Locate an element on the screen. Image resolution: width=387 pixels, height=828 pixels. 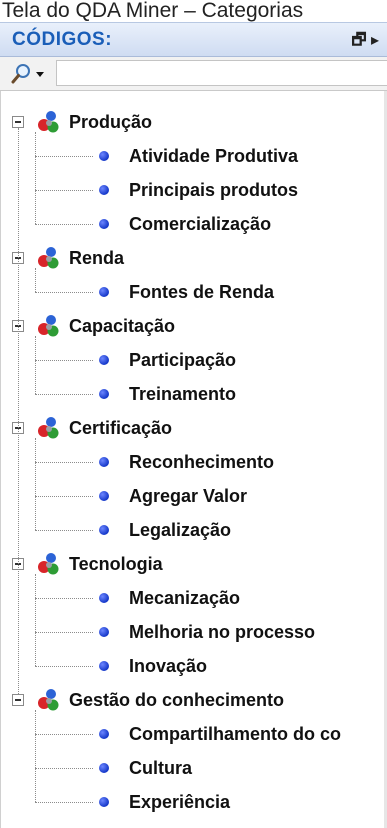
panel-controls: 🗗 ▸ is located at coordinates (365, 42).